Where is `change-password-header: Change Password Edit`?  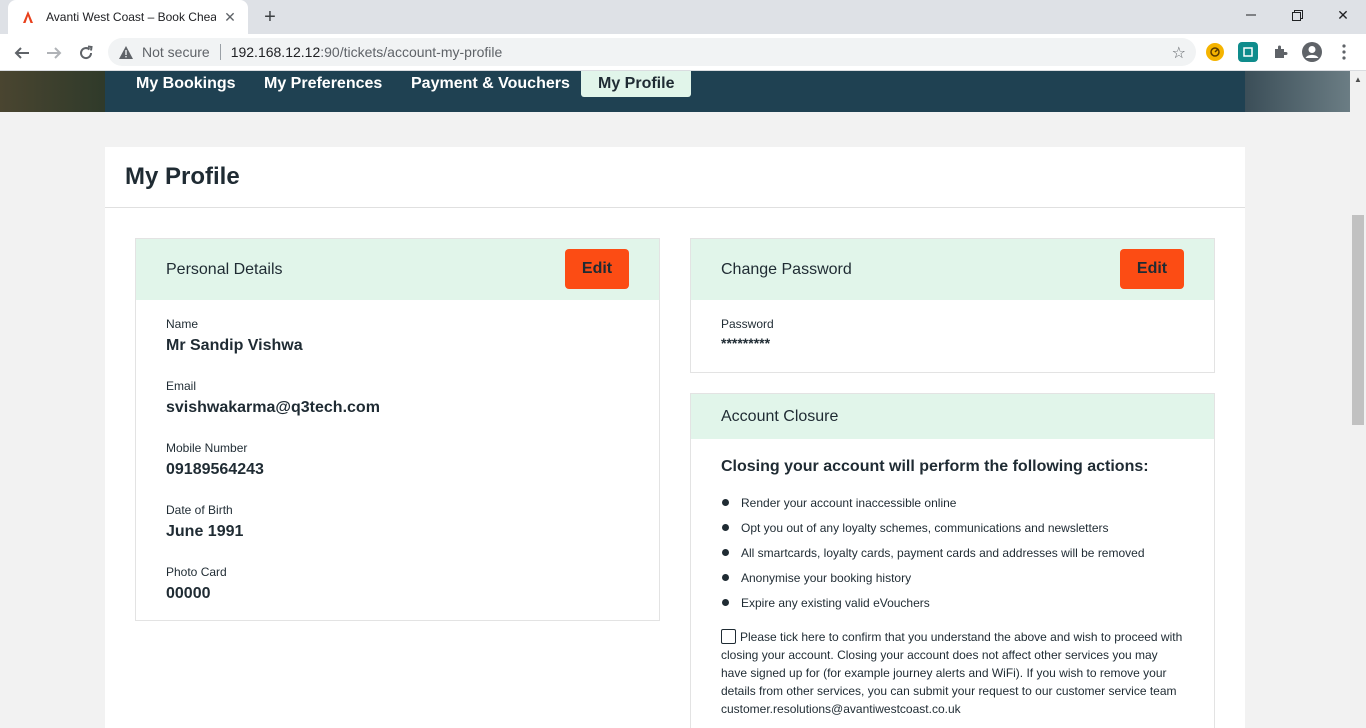
change-password-header: Change Password Edit is located at coordinates (952, 269).